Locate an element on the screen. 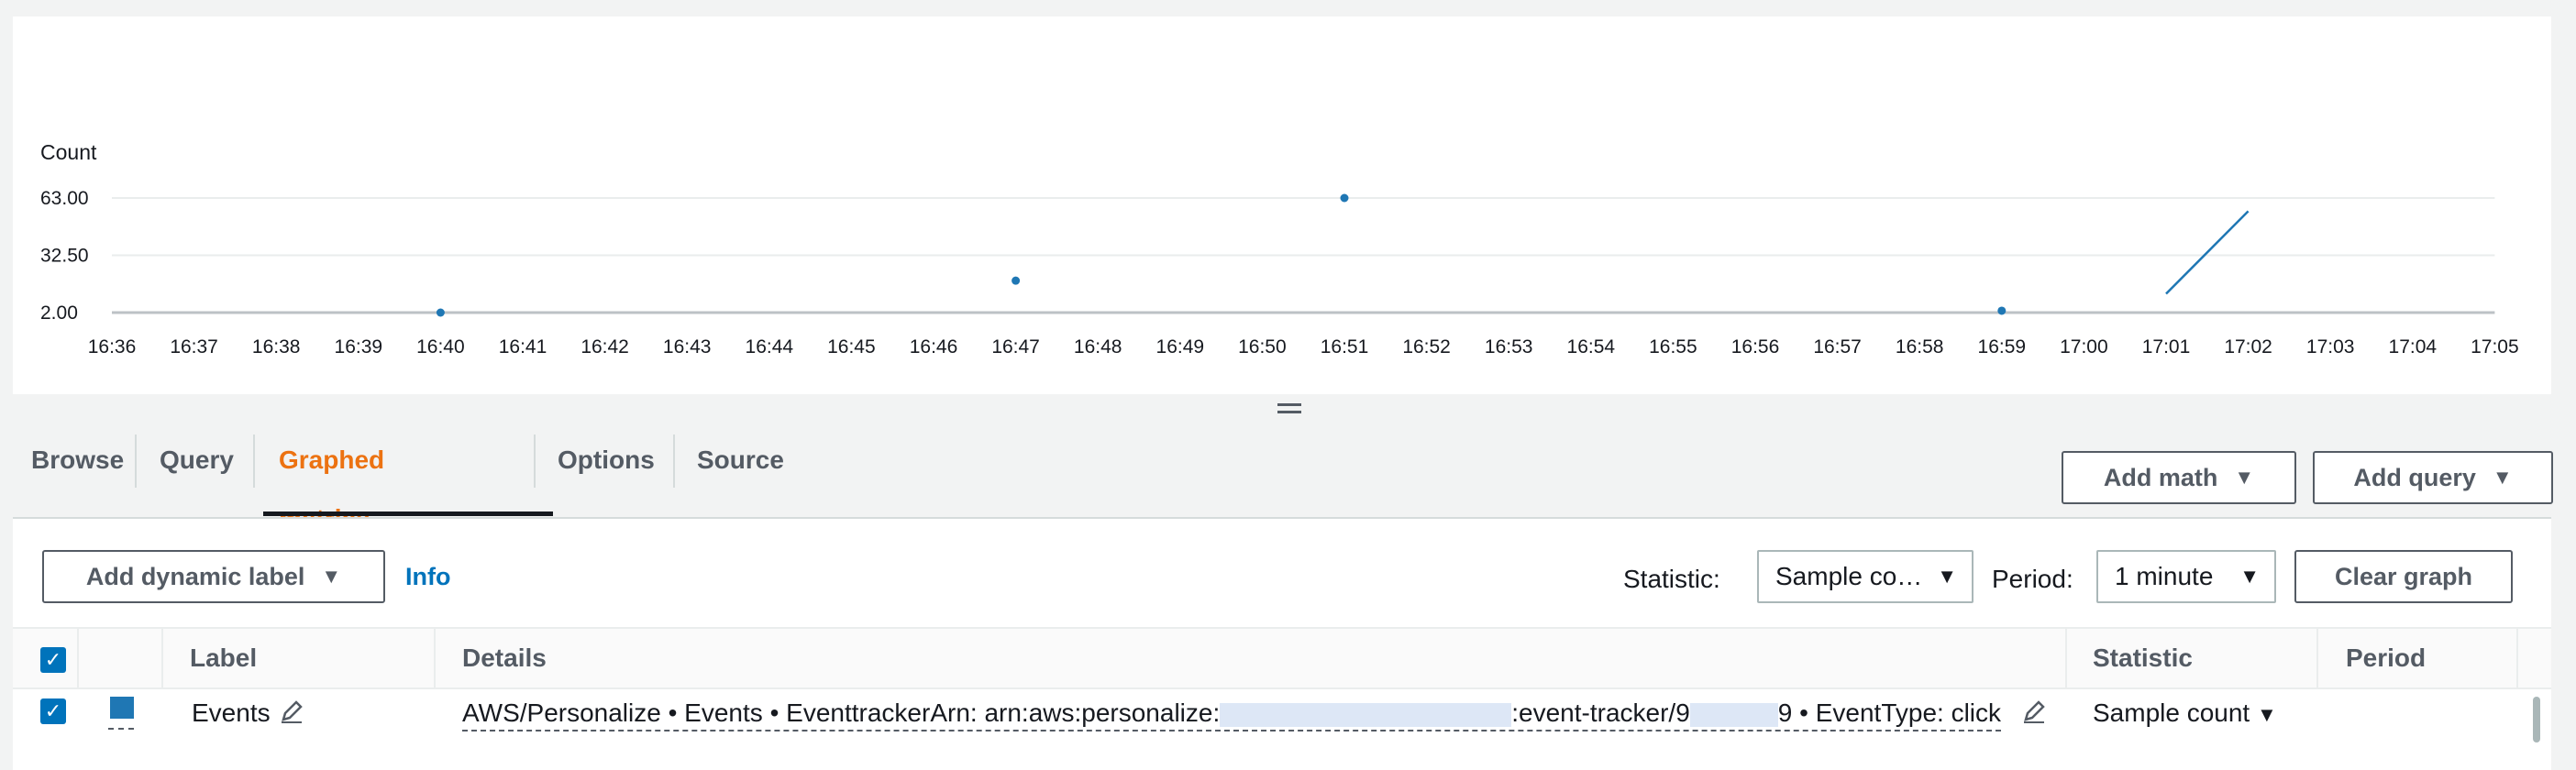  details-suffix: 9 • EventType: click is located at coordinates (1889, 712).